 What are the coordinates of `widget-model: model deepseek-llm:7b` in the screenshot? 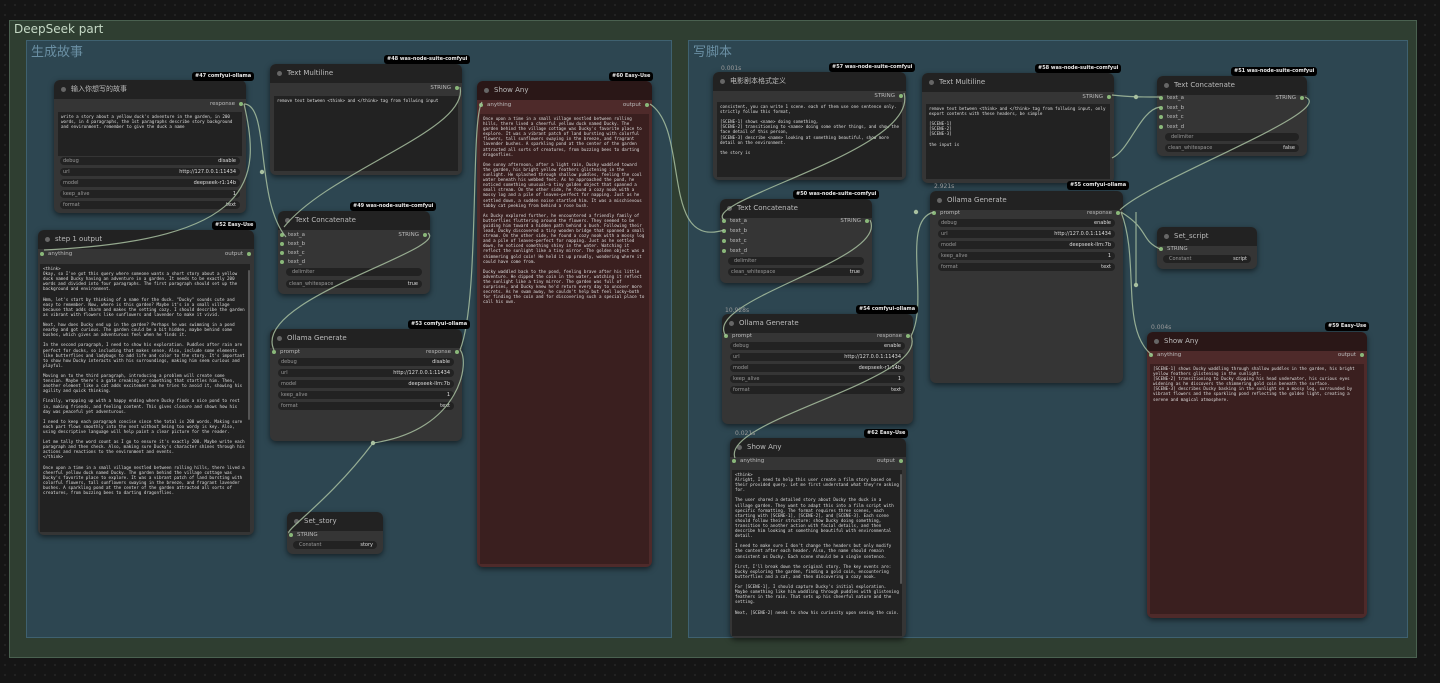 It's located at (1026, 245).